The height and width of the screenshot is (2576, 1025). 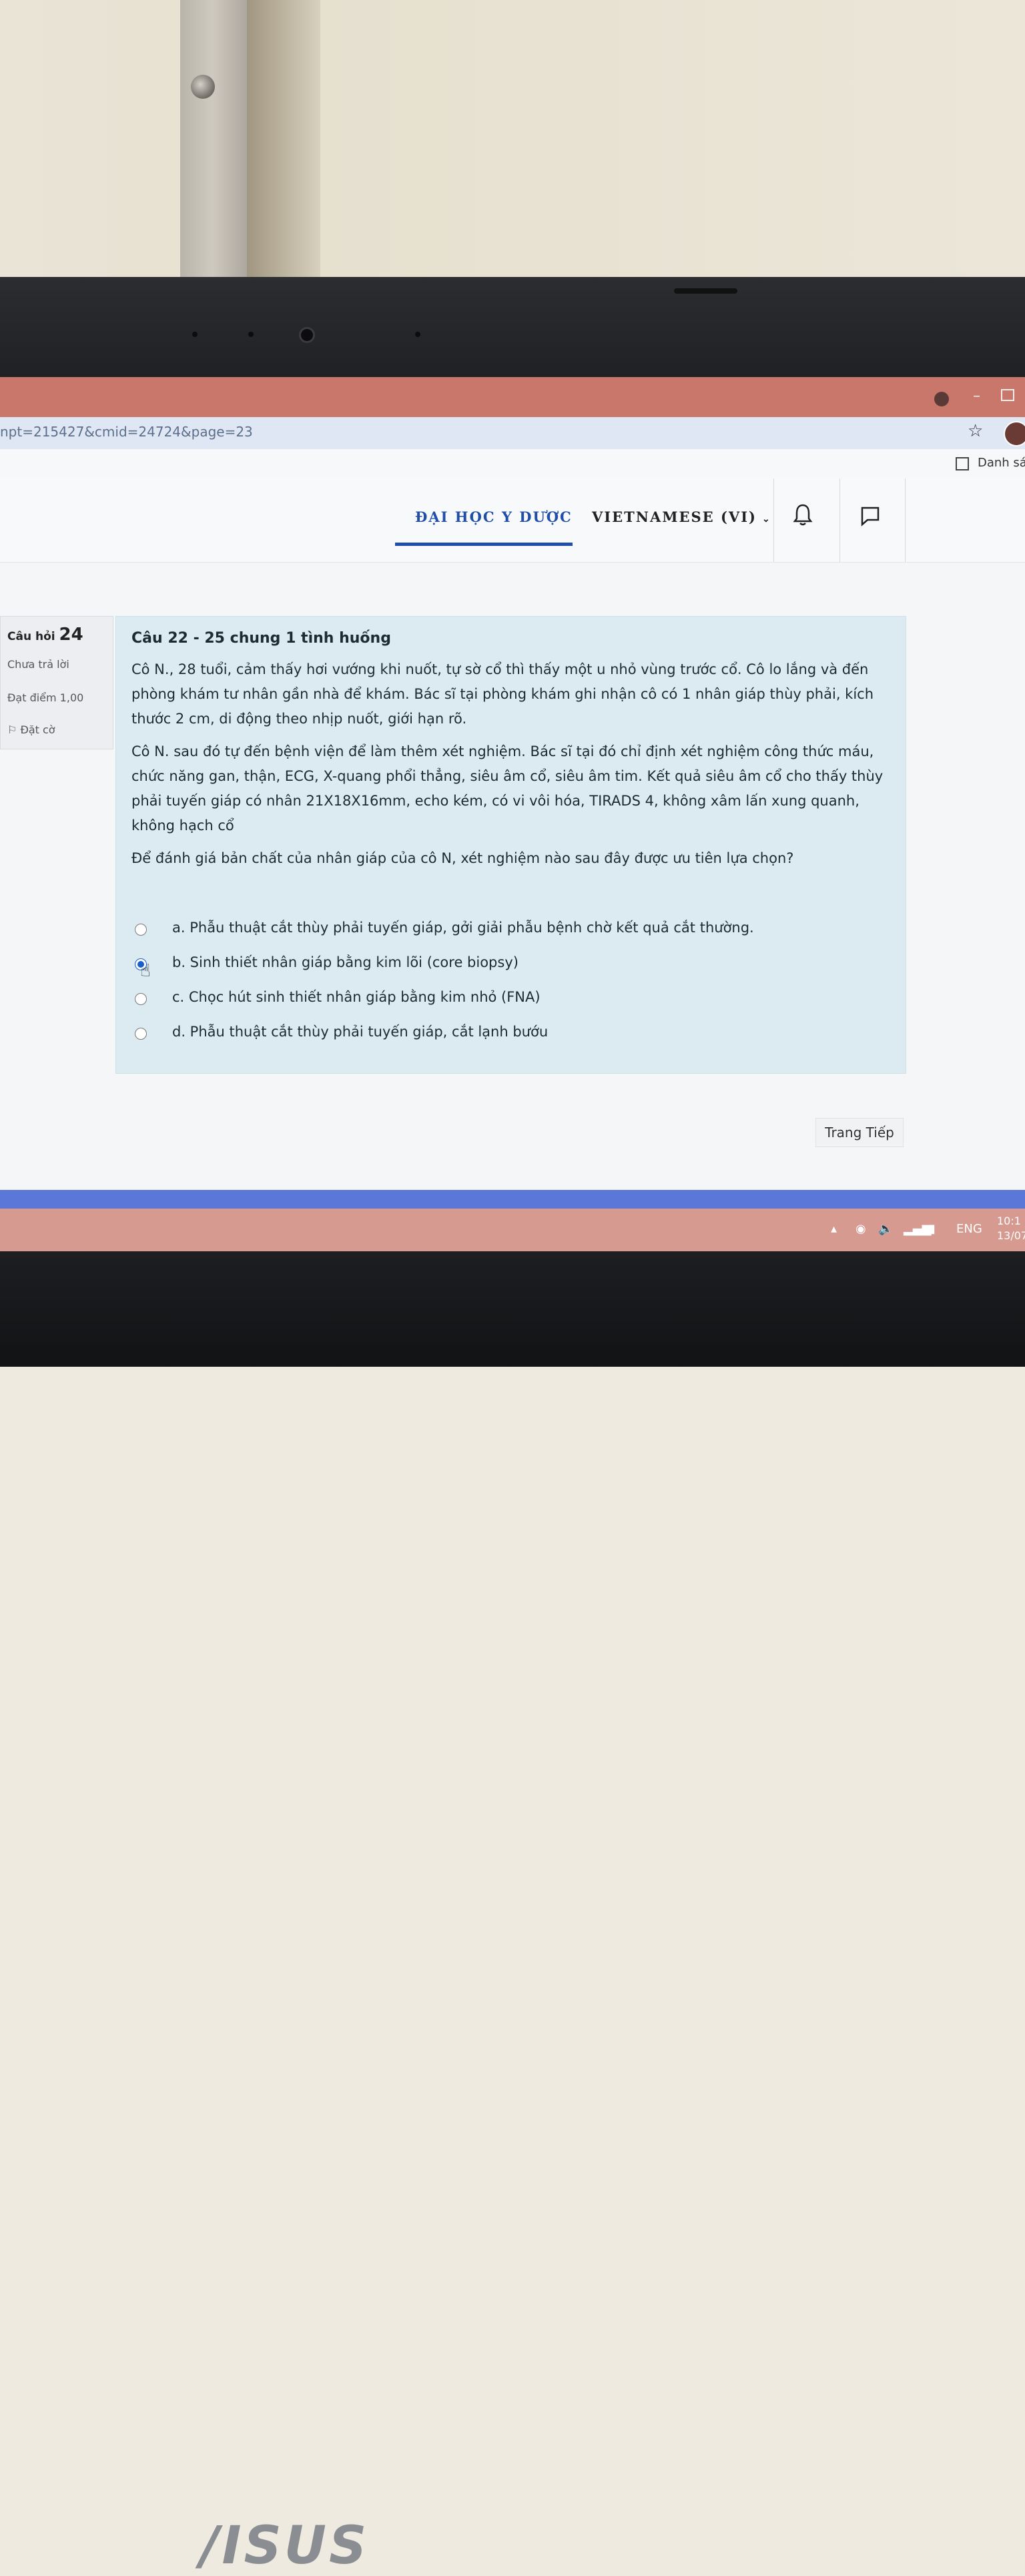 I want to click on webcam, so click(x=307, y=335).